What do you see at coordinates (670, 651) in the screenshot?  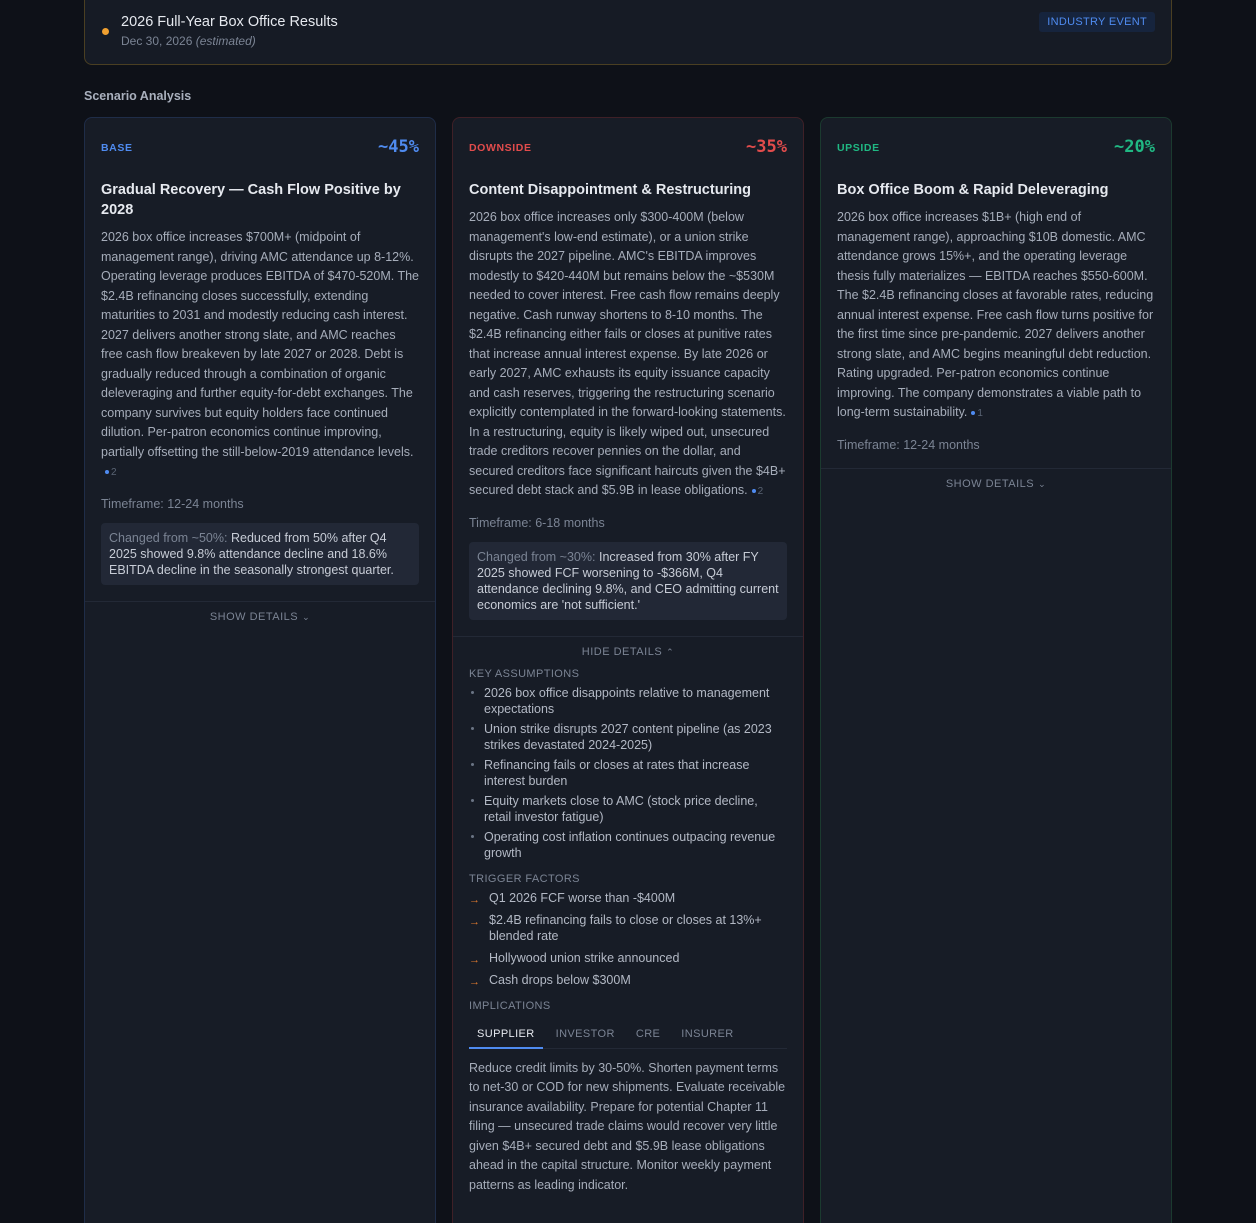 I see `chevron-up-icon: ⌃` at bounding box center [670, 651].